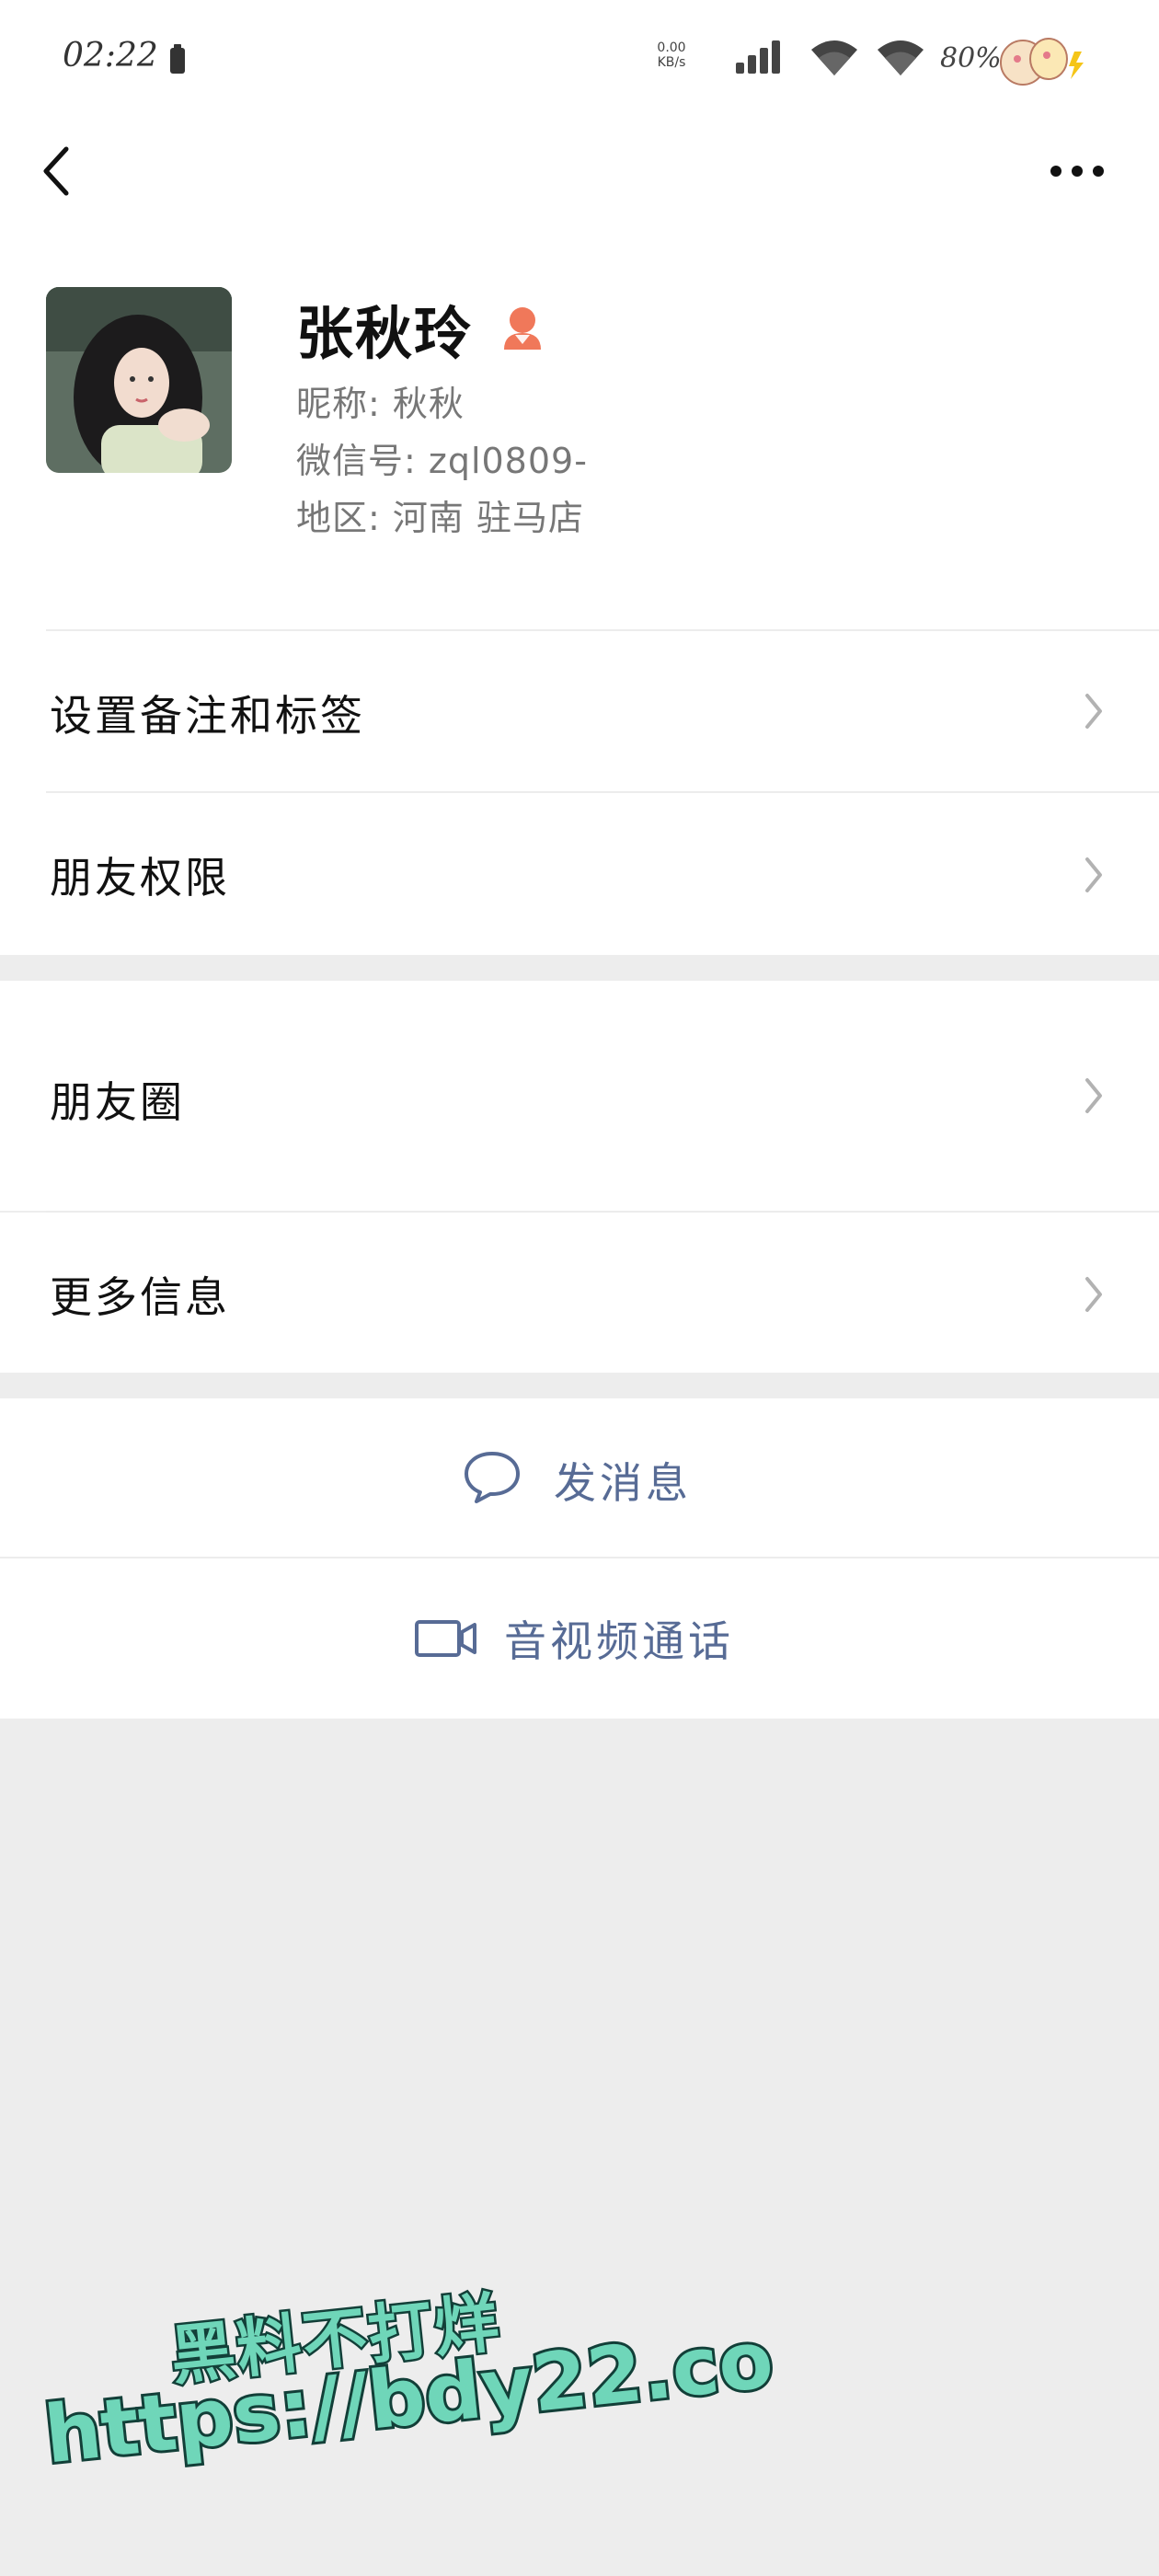 This screenshot has height=2576, width=1159. Describe the element at coordinates (442, 461) in the screenshot. I see `wechat-id: 微信号: zql0809-` at that location.